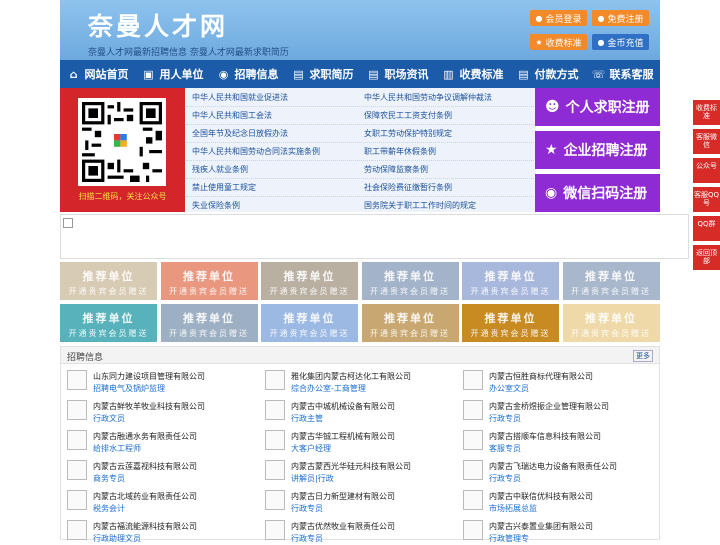 Image resolution: width=720 pixels, height=545 pixels. What do you see at coordinates (706, 112) in the screenshot?
I see `sidebar-button: 收费标准` at bounding box center [706, 112].